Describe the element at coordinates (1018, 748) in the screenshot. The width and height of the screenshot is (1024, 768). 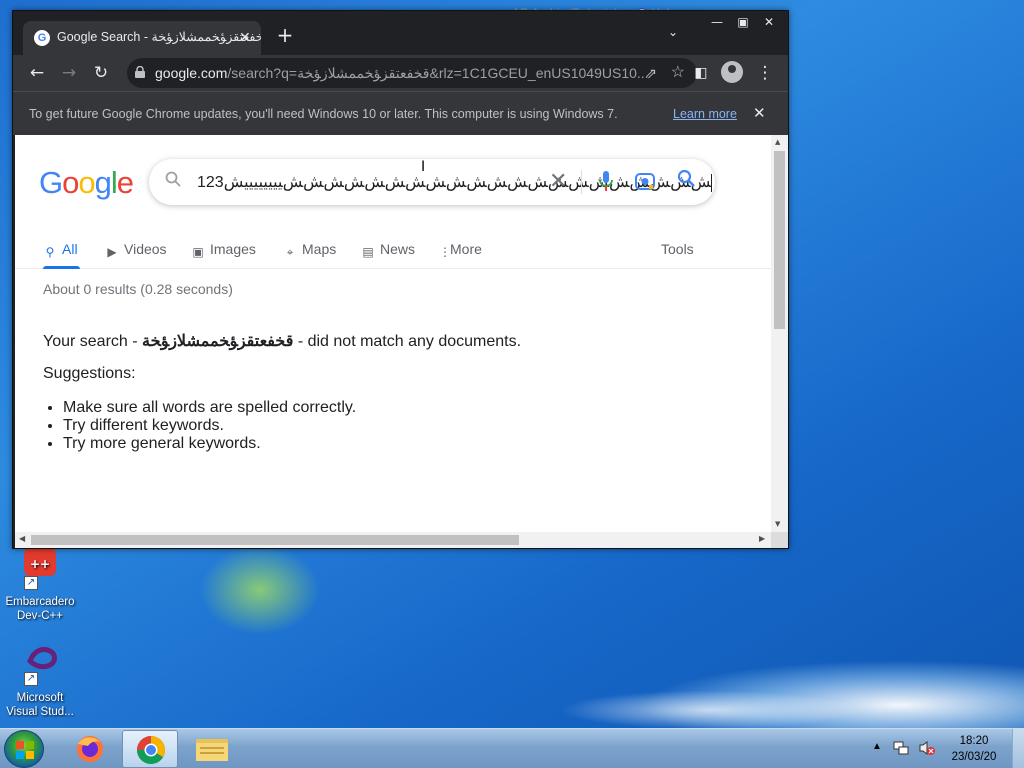
I see `show-desktop-button` at that location.